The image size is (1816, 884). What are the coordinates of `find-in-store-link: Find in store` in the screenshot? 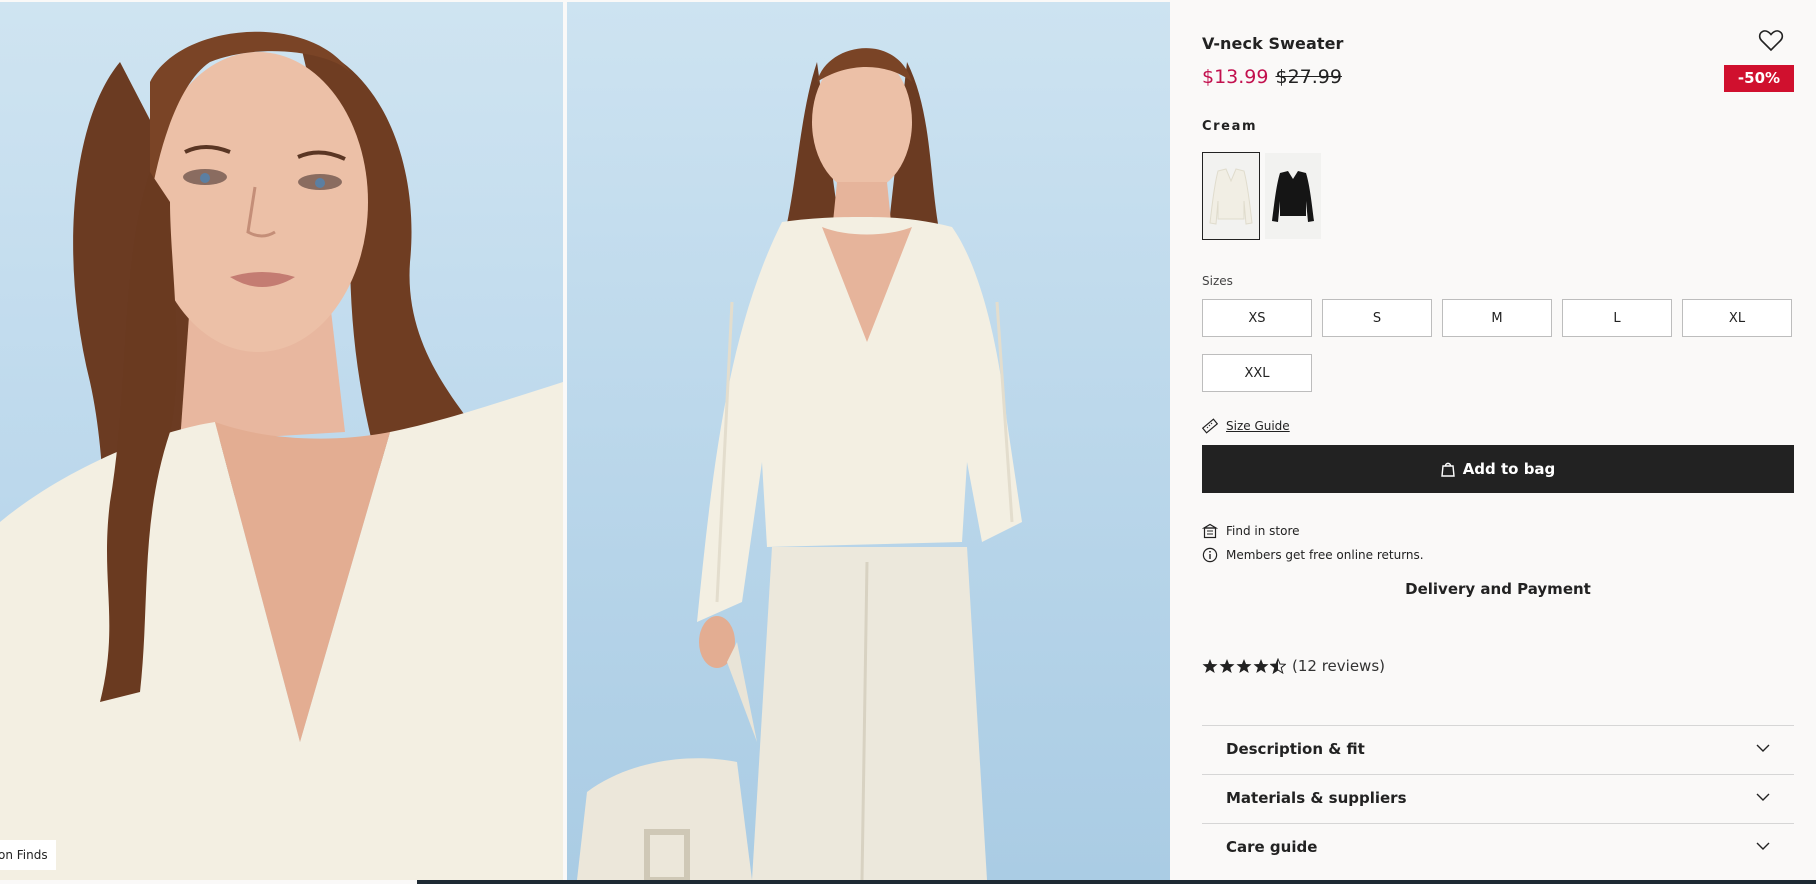 It's located at (1251, 531).